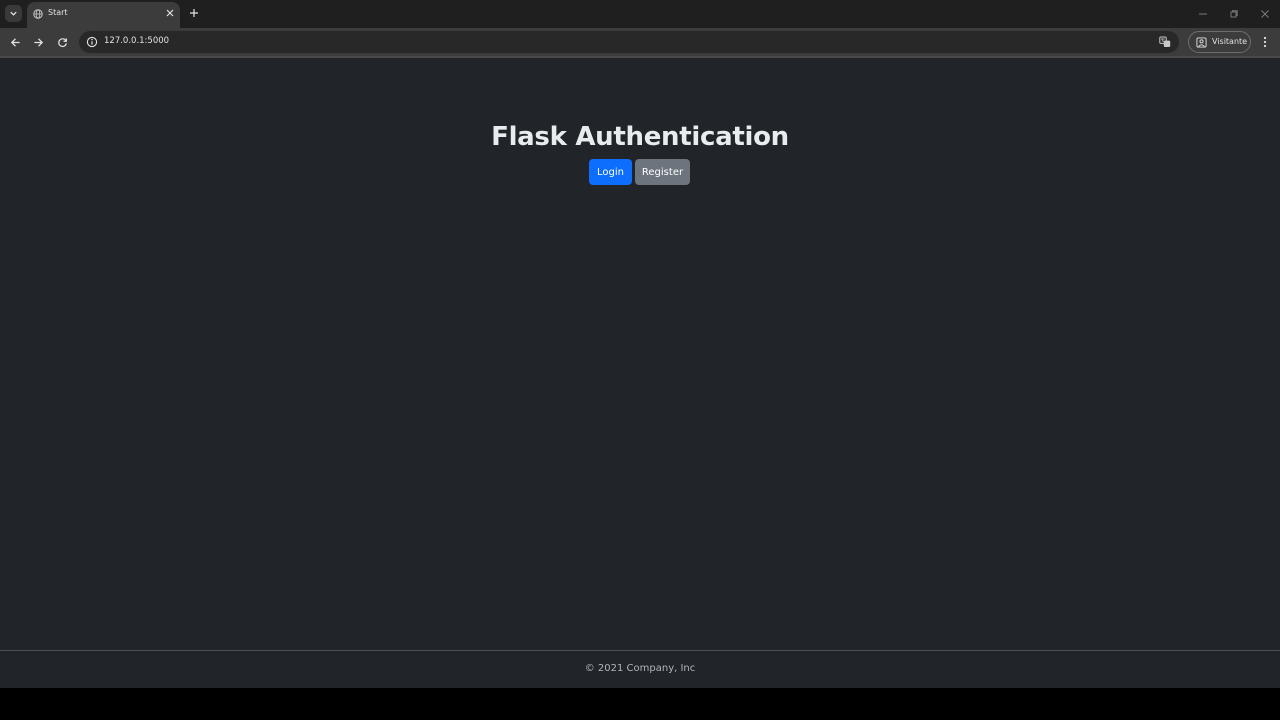  I want to click on forward-button, so click(38, 42).